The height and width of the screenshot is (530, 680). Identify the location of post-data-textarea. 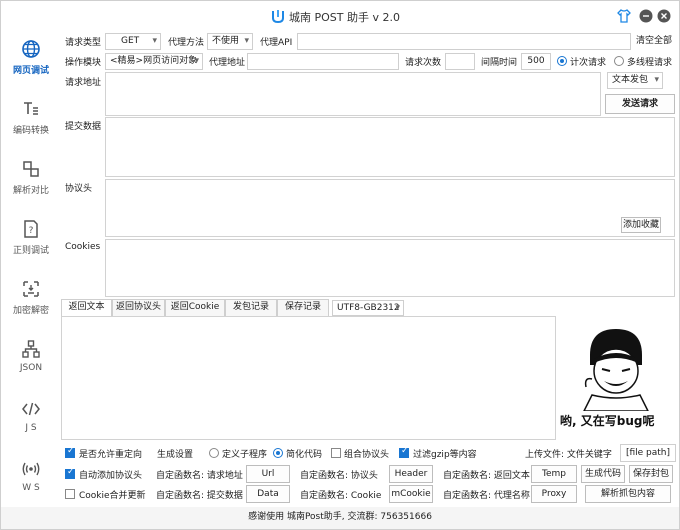
(390, 147).